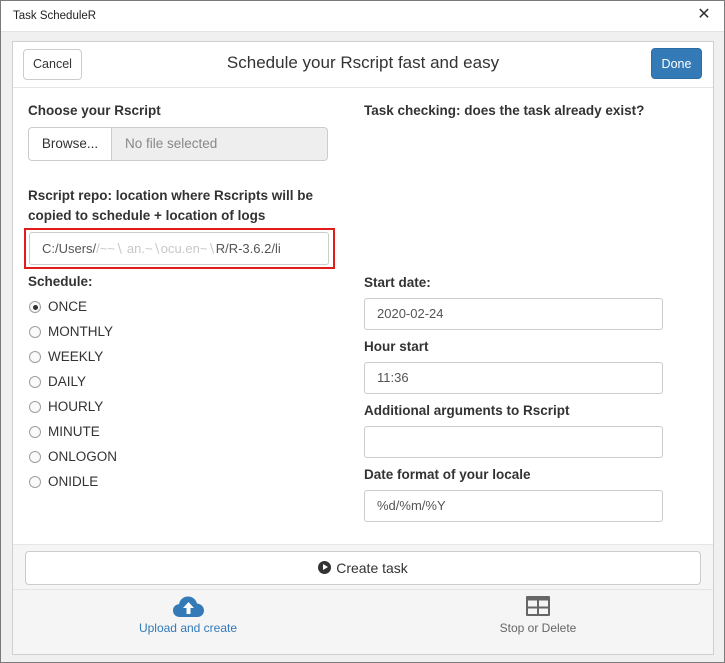  I want to click on choose-script-label: Choose your Rscript, so click(94, 110).